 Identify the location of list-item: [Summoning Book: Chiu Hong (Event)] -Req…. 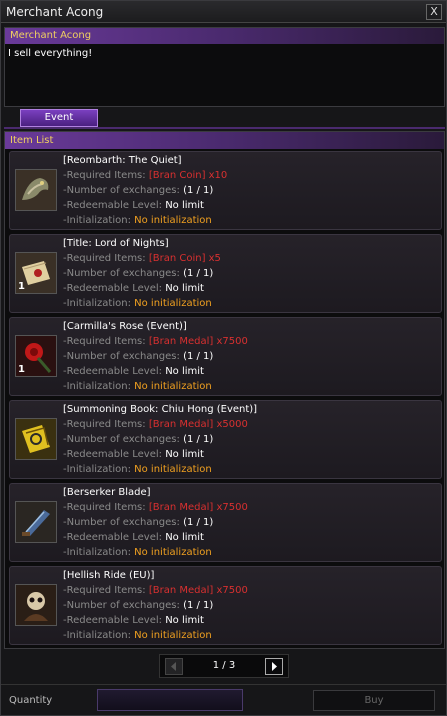
(225, 439).